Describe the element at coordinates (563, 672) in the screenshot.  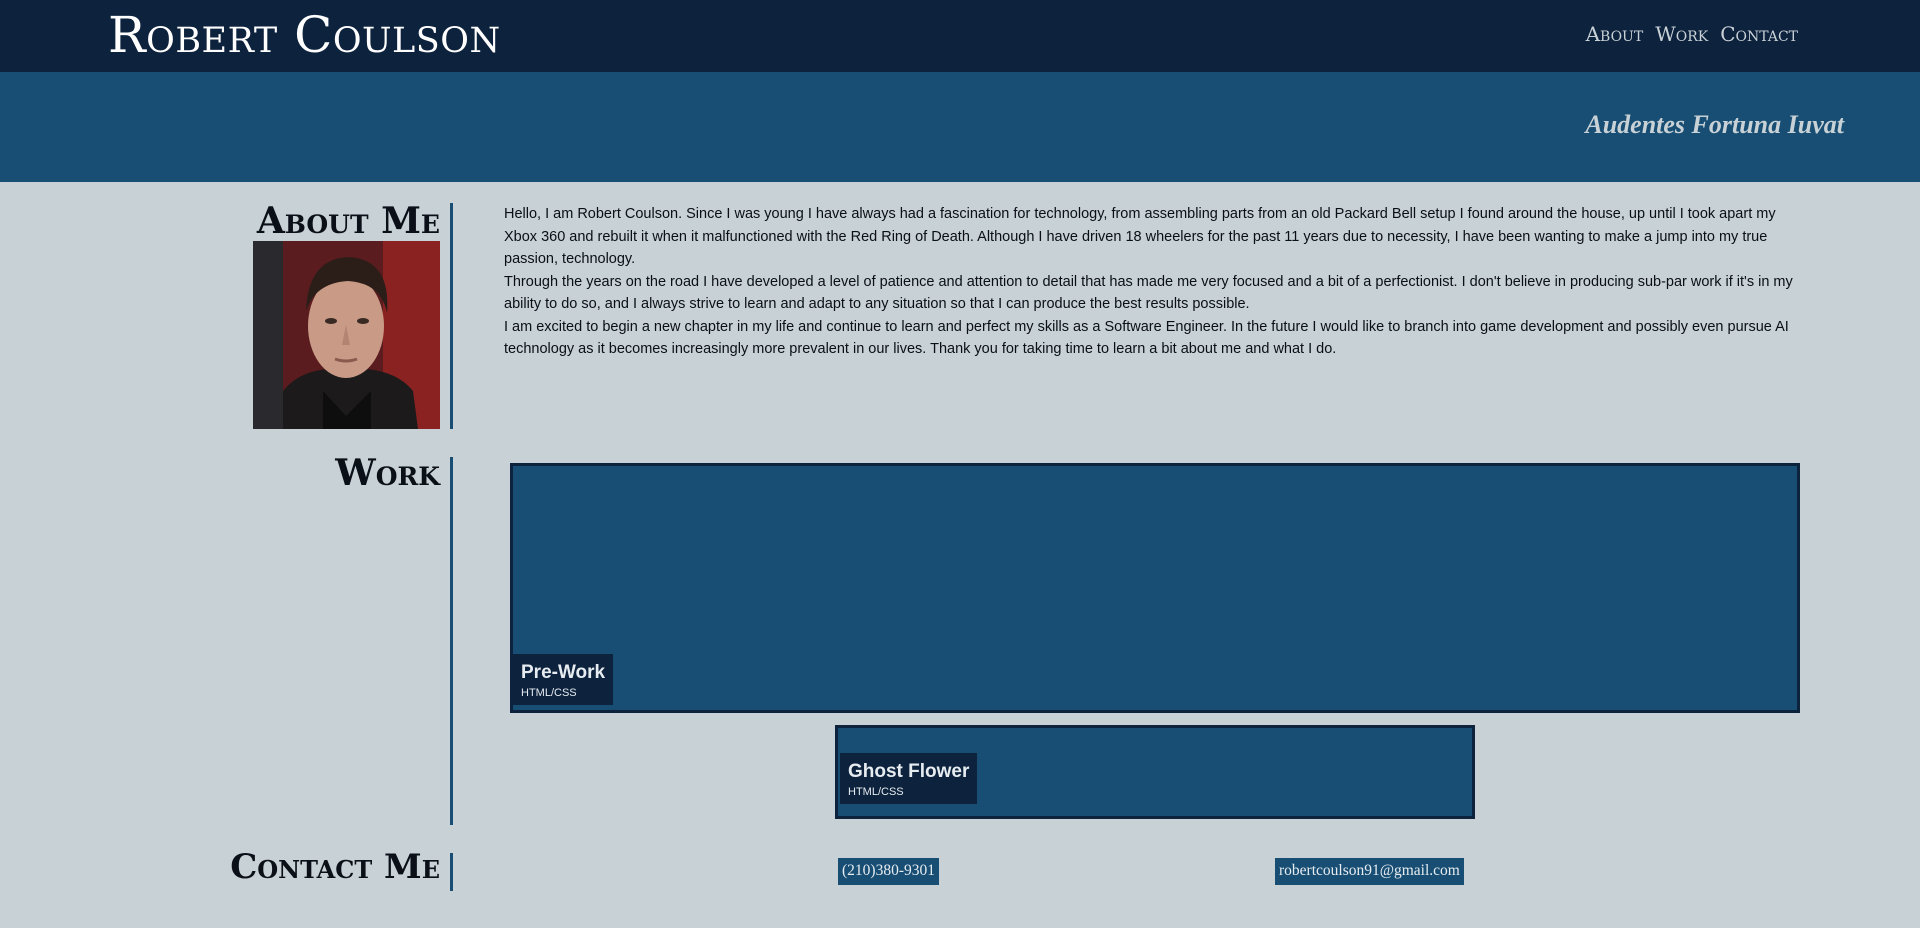
I see `project-title: Pre-Work` at that location.